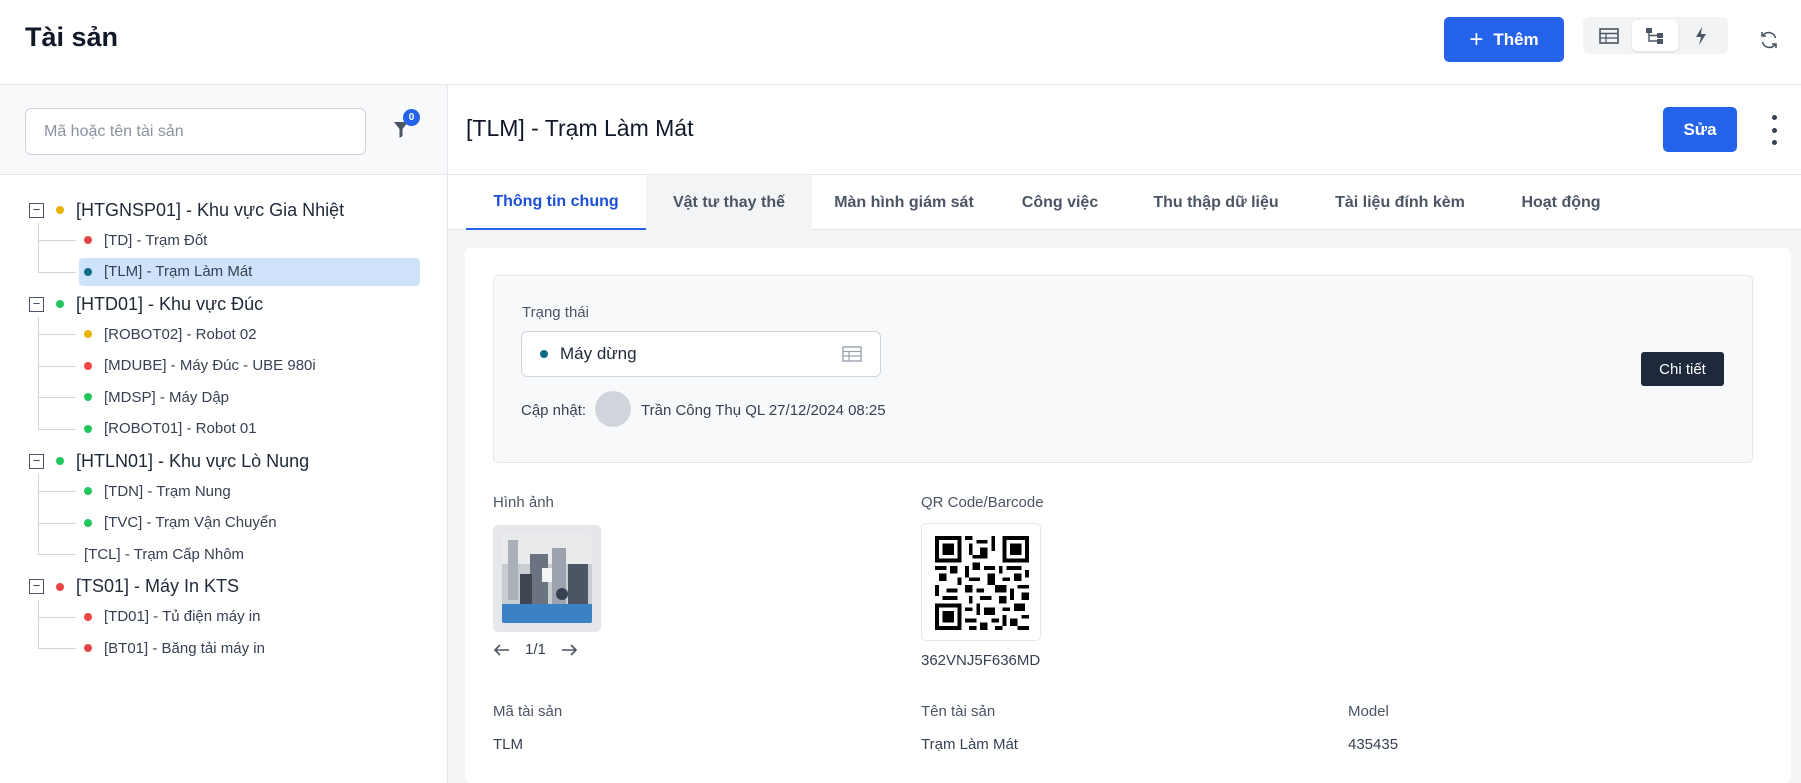  Describe the element at coordinates (164, 554) in the screenshot. I see `tree-item-label: [TCL] - Trạm Cấp Nhôm` at that location.